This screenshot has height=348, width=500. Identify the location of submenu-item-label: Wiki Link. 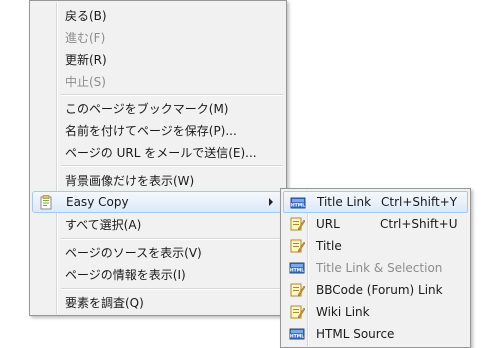
(343, 312).